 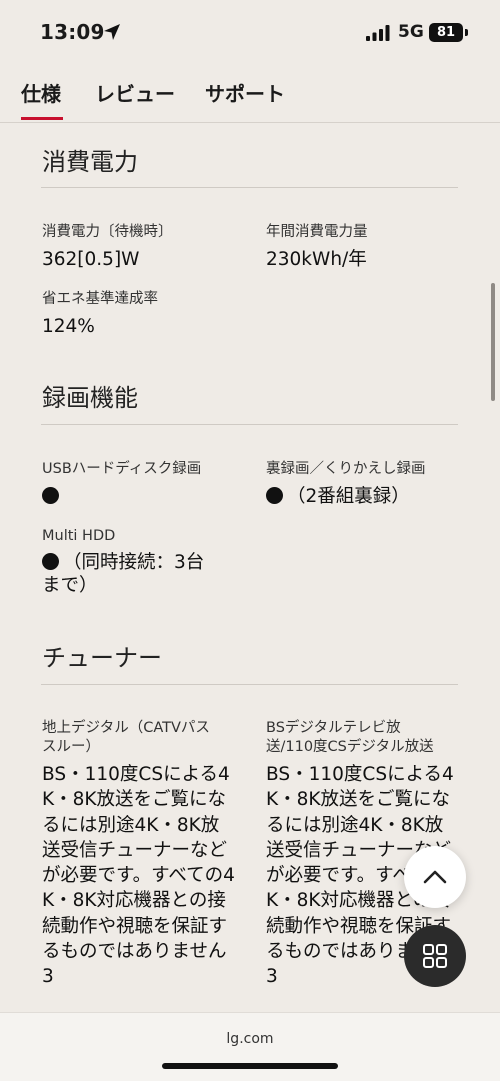 I want to click on grid-icon, so click(x=435, y=956).